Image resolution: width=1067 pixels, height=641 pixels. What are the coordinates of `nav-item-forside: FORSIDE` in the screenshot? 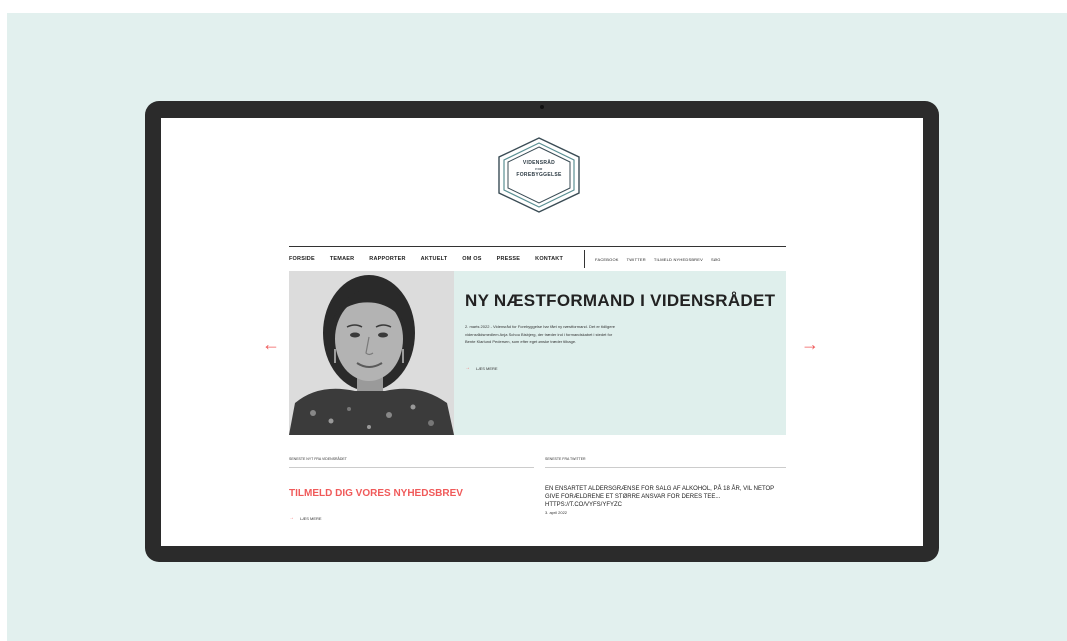 It's located at (302, 259).